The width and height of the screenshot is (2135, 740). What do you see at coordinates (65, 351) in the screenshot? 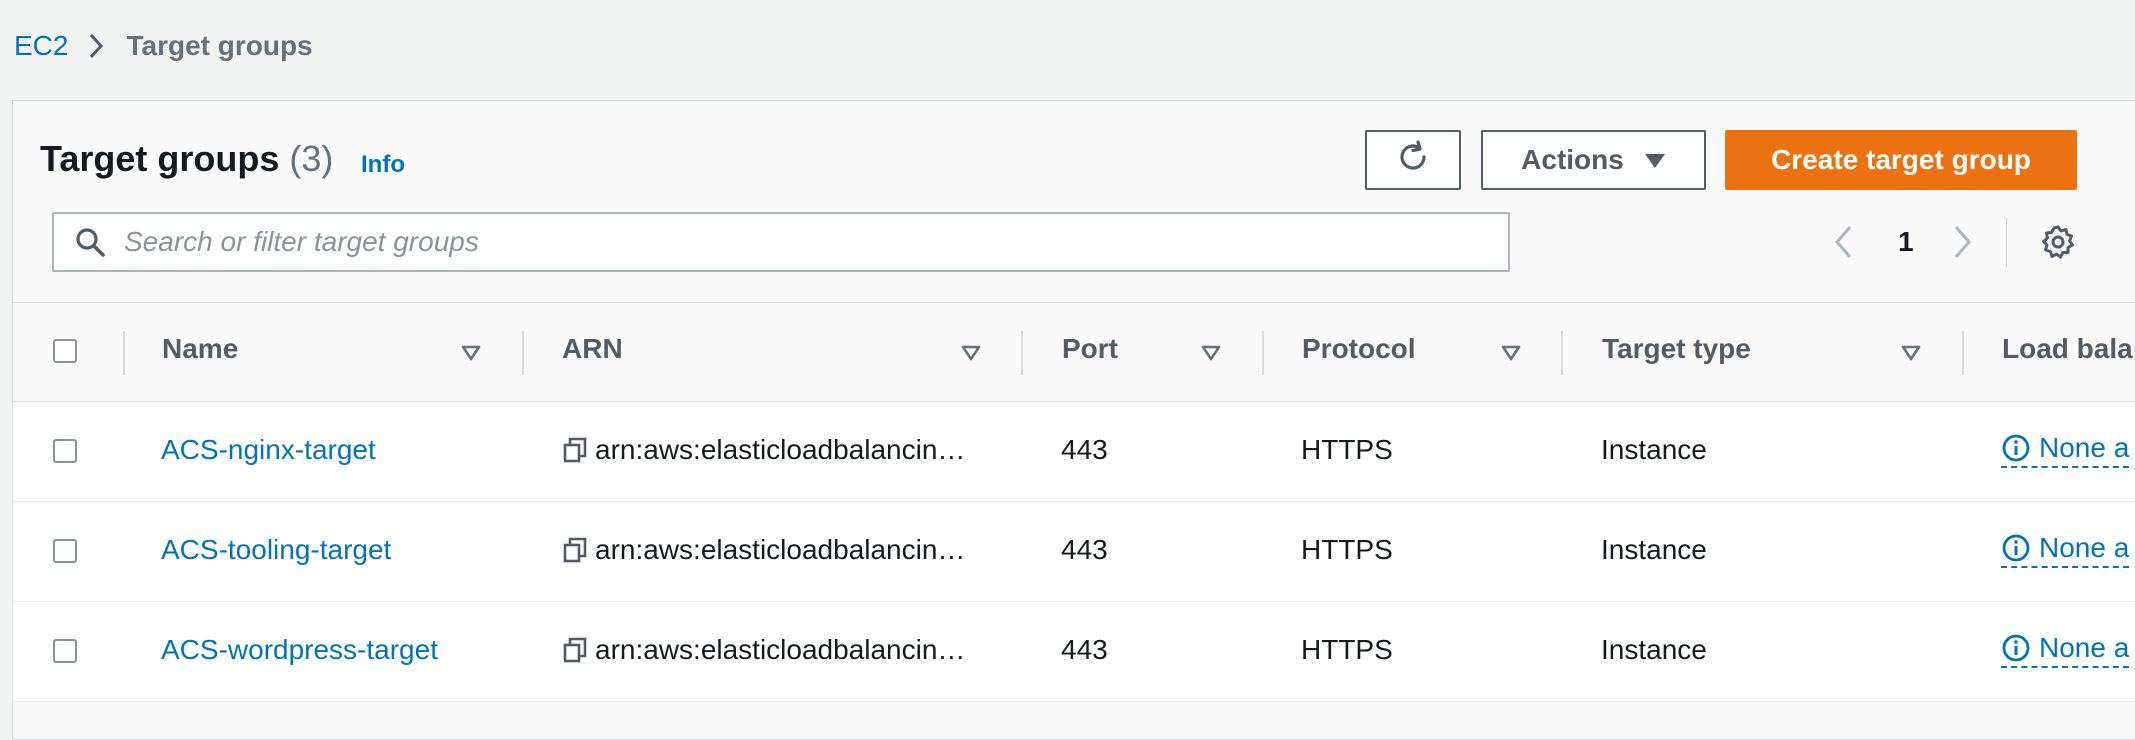
I see `select-all-checkbox` at bounding box center [65, 351].